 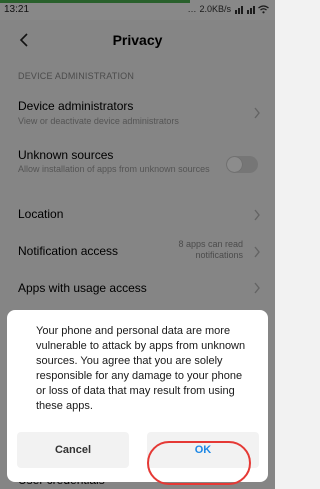 What do you see at coordinates (73, 450) in the screenshot?
I see `cancel-button: Cancel` at bounding box center [73, 450].